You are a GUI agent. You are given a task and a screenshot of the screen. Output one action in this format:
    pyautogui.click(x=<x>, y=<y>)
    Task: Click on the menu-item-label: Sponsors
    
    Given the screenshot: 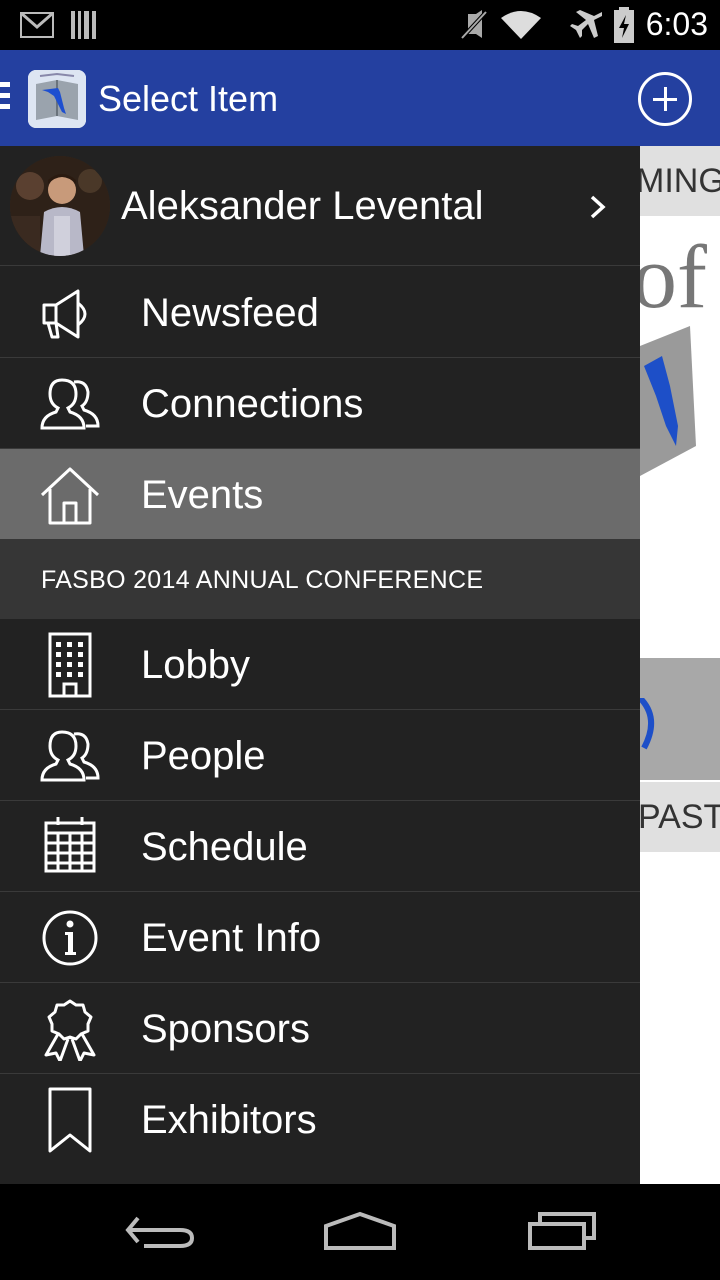 What is the action you would take?
    pyautogui.click(x=225, y=1029)
    